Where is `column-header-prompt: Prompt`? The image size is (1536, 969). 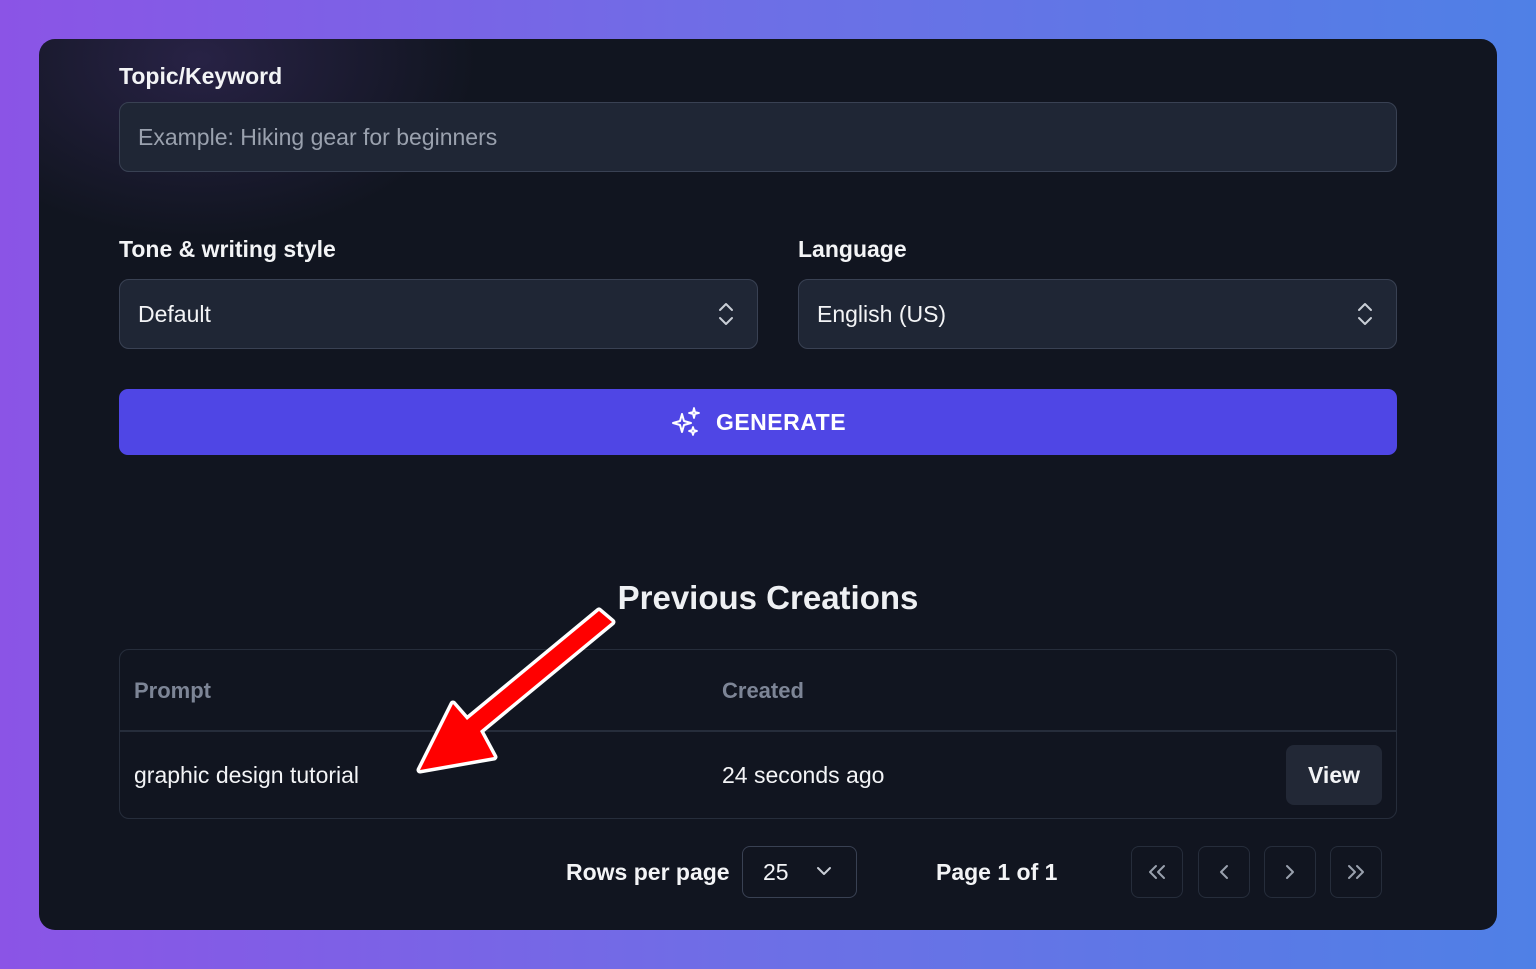
column-header-prompt: Prompt is located at coordinates (172, 690).